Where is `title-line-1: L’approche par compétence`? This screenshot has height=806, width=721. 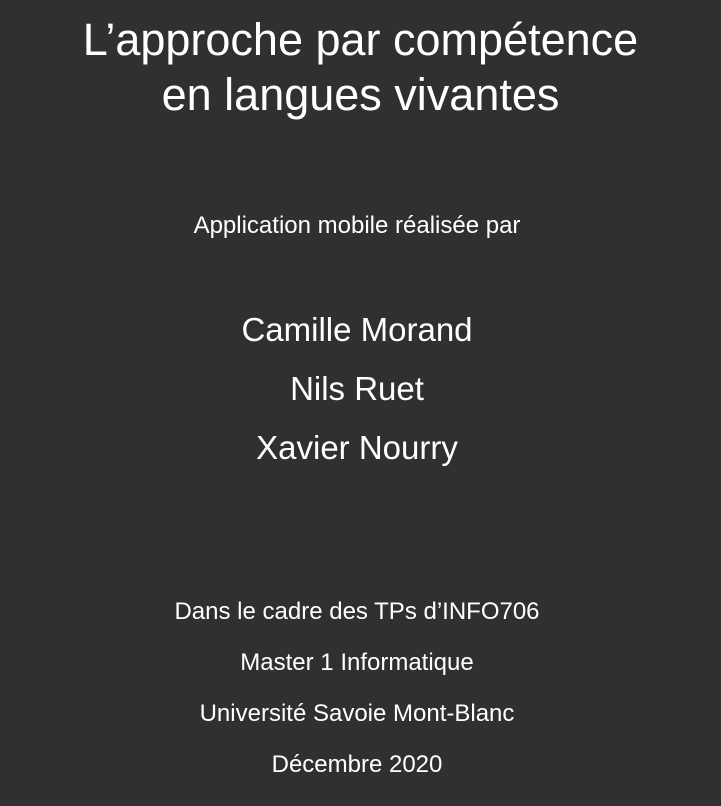
title-line-1: L’approche par compétence is located at coordinates (360, 39).